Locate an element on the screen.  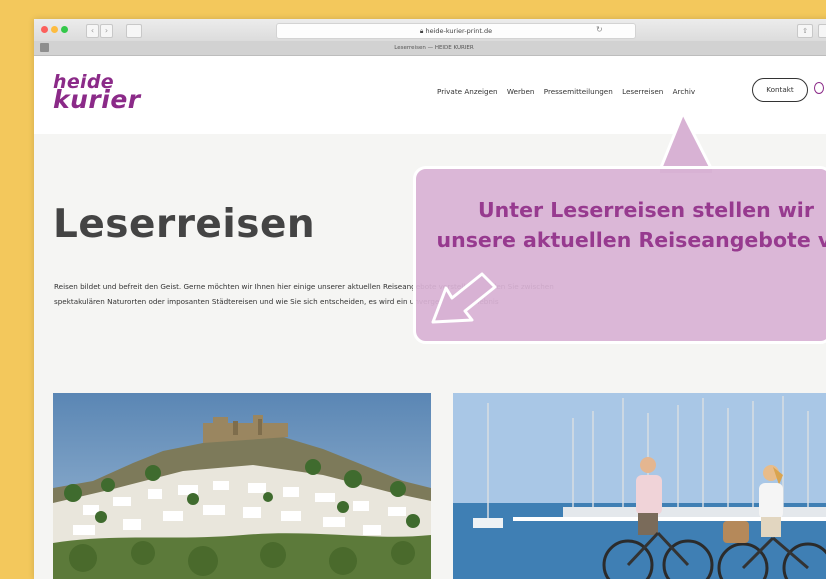
arrow-icon is located at coordinates (571, 246).